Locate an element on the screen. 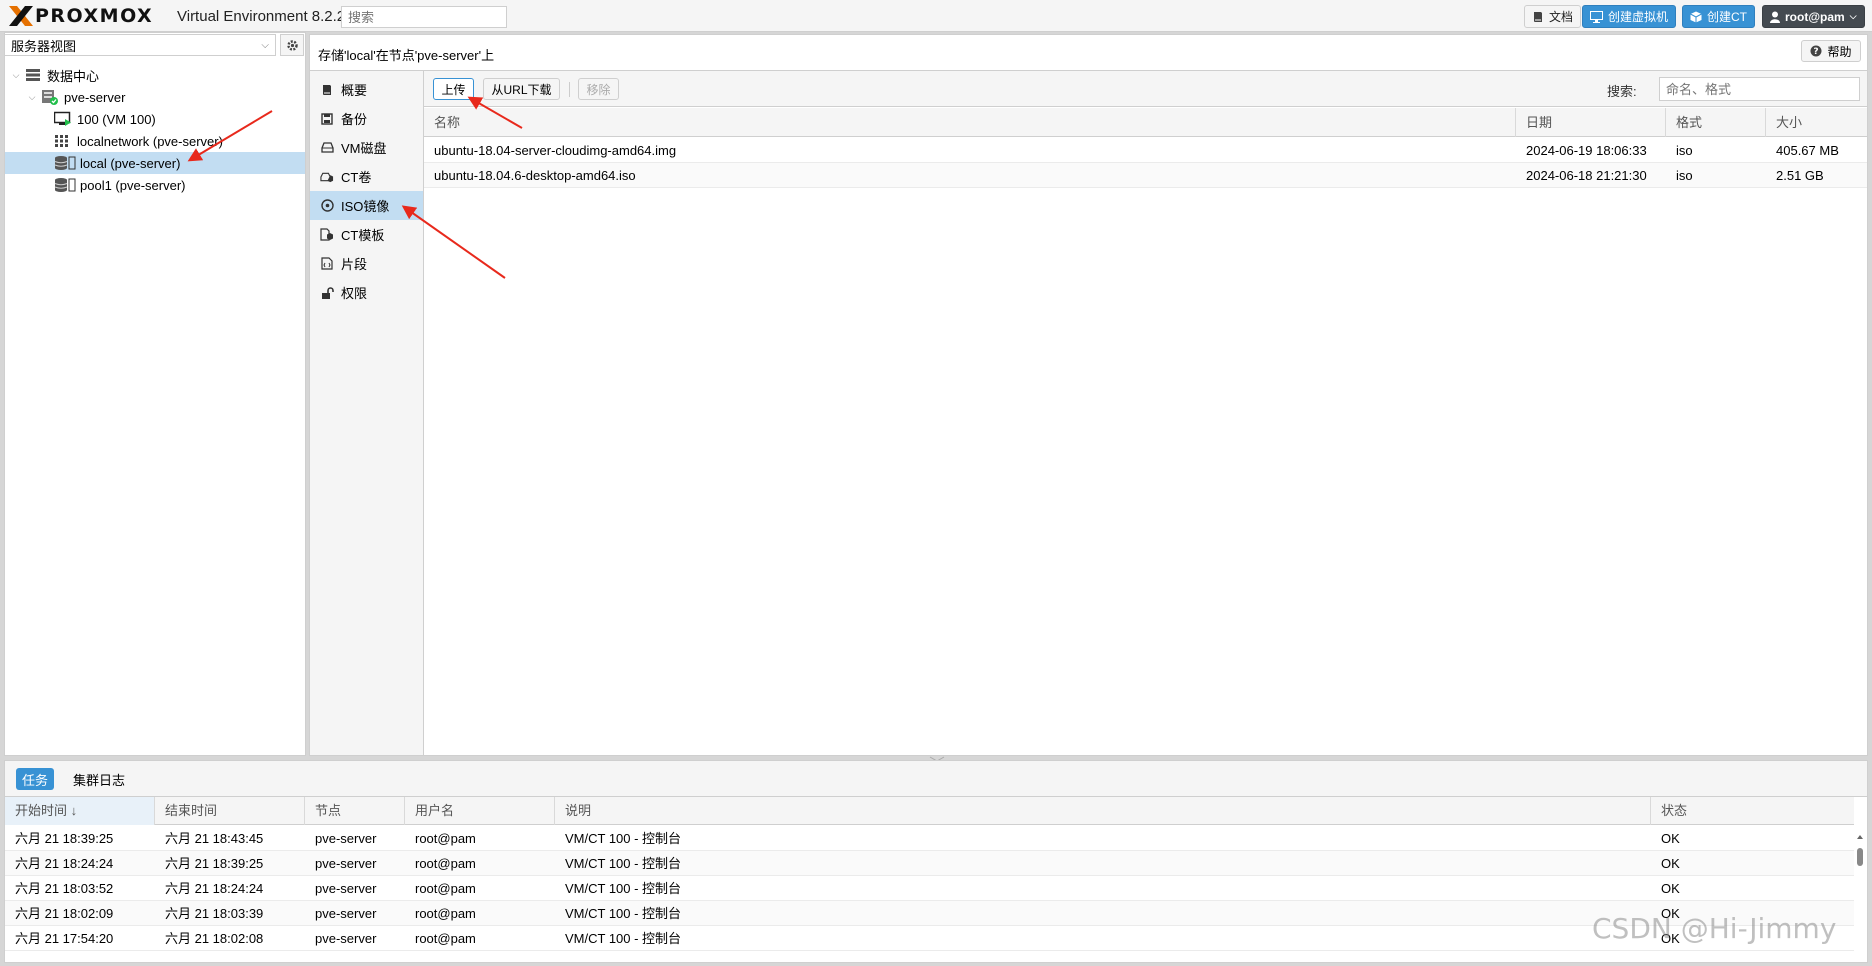 Image resolution: width=1872 pixels, height=966 pixels. question-icon: ? is located at coordinates (1816, 51).